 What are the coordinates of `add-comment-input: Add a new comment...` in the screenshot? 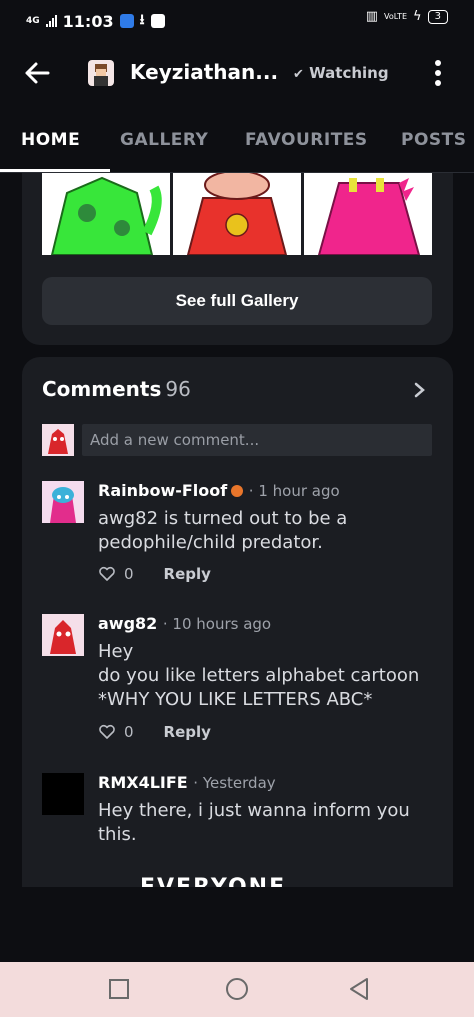 It's located at (257, 440).